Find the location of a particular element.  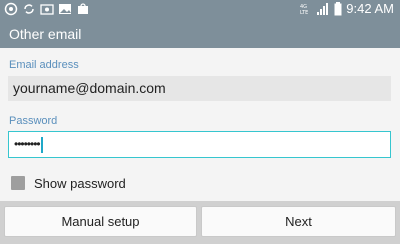

lte-icon: 4GLTE is located at coordinates (304, 10).